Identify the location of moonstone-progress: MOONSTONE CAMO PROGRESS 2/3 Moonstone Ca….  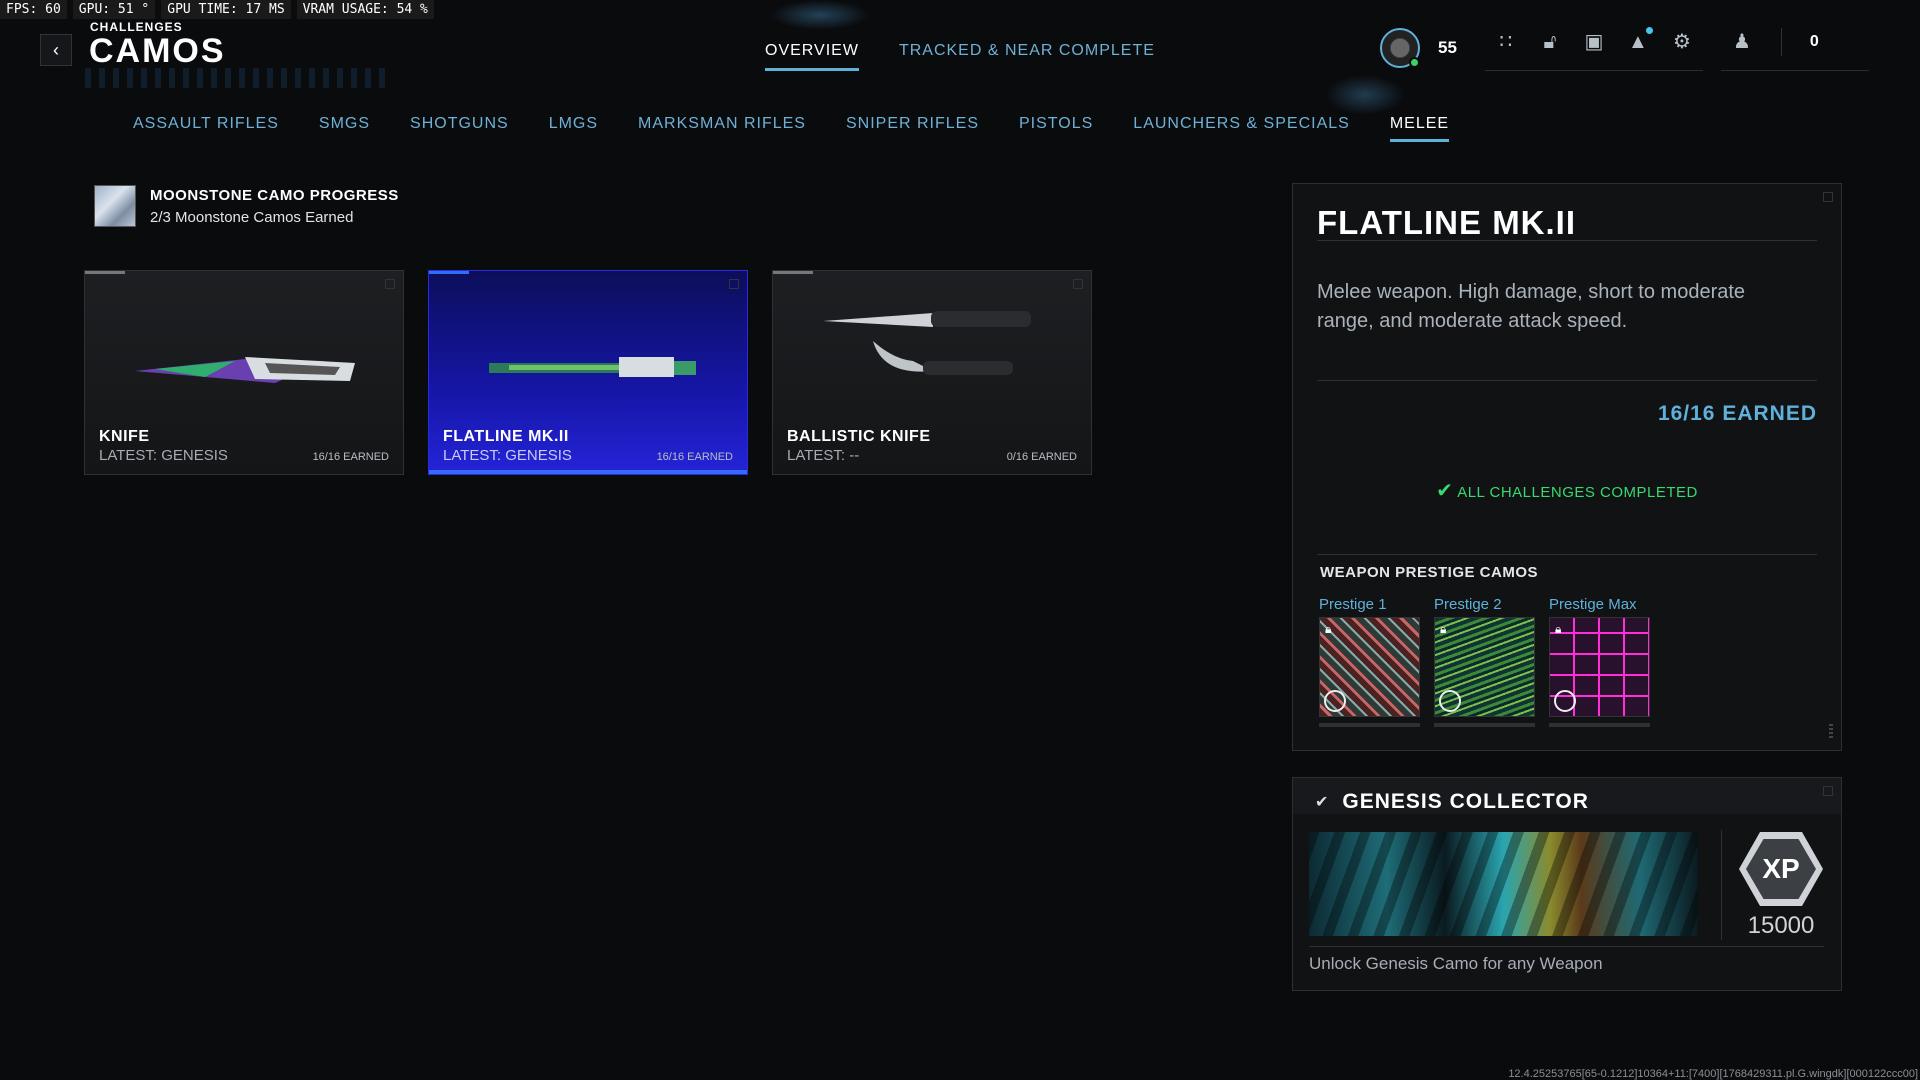
(246, 206).